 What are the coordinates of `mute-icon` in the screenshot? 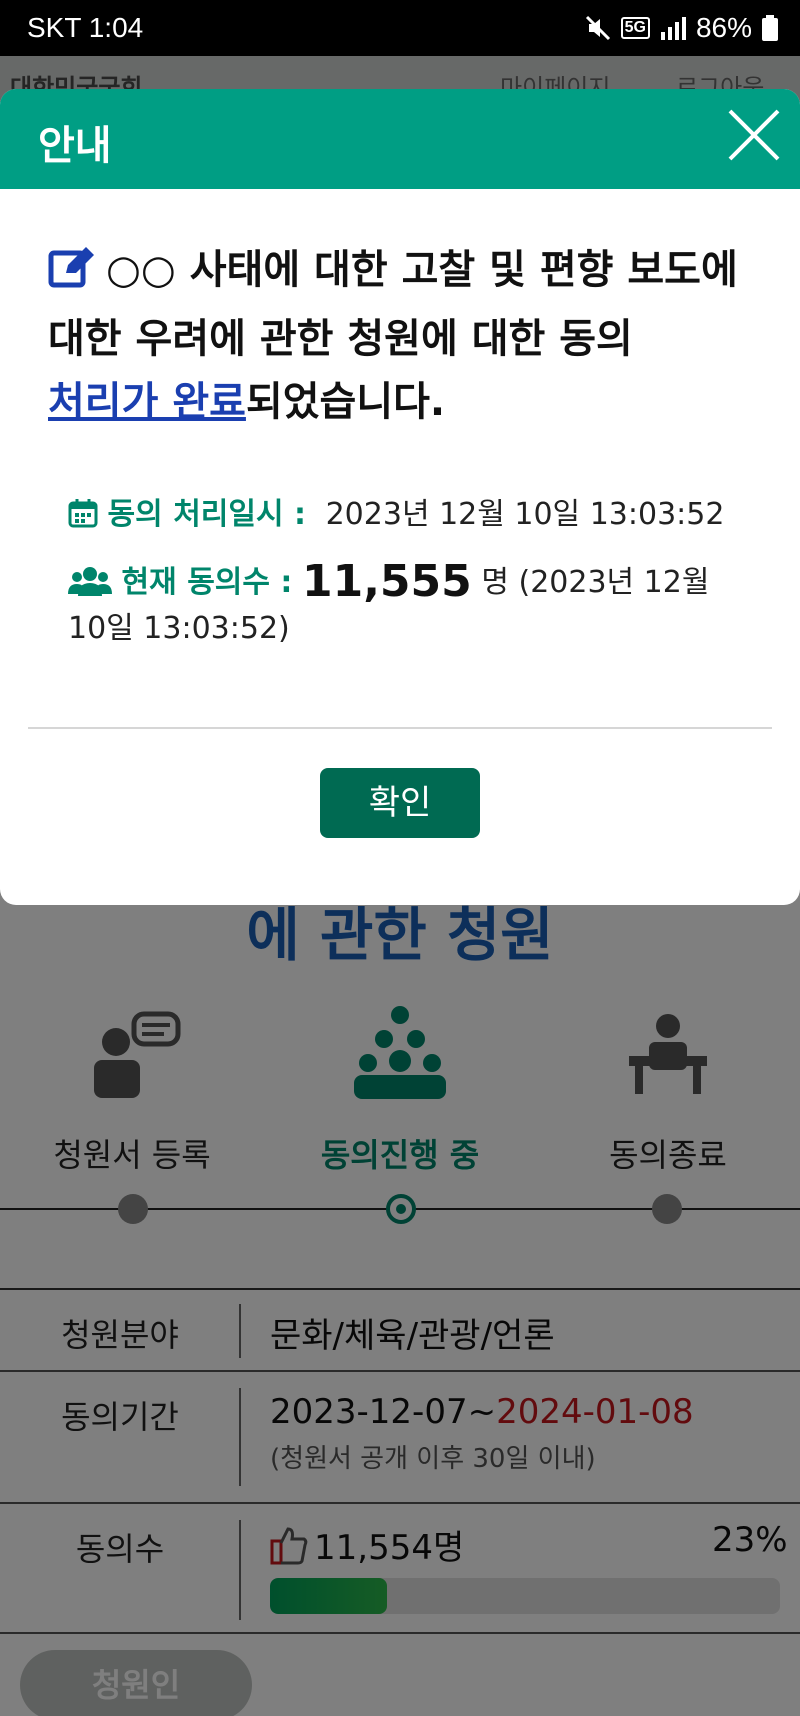 It's located at (597, 28).